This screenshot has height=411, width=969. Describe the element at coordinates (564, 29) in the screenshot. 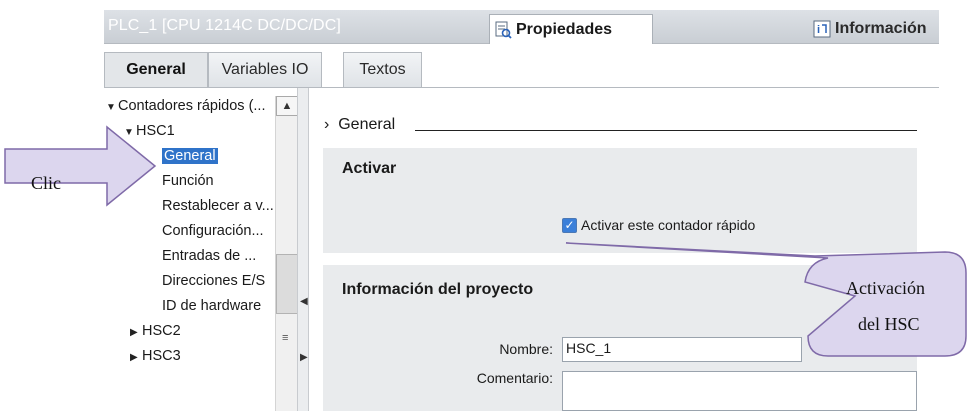

I see `tab-propiedades-label: Propiedades` at that location.